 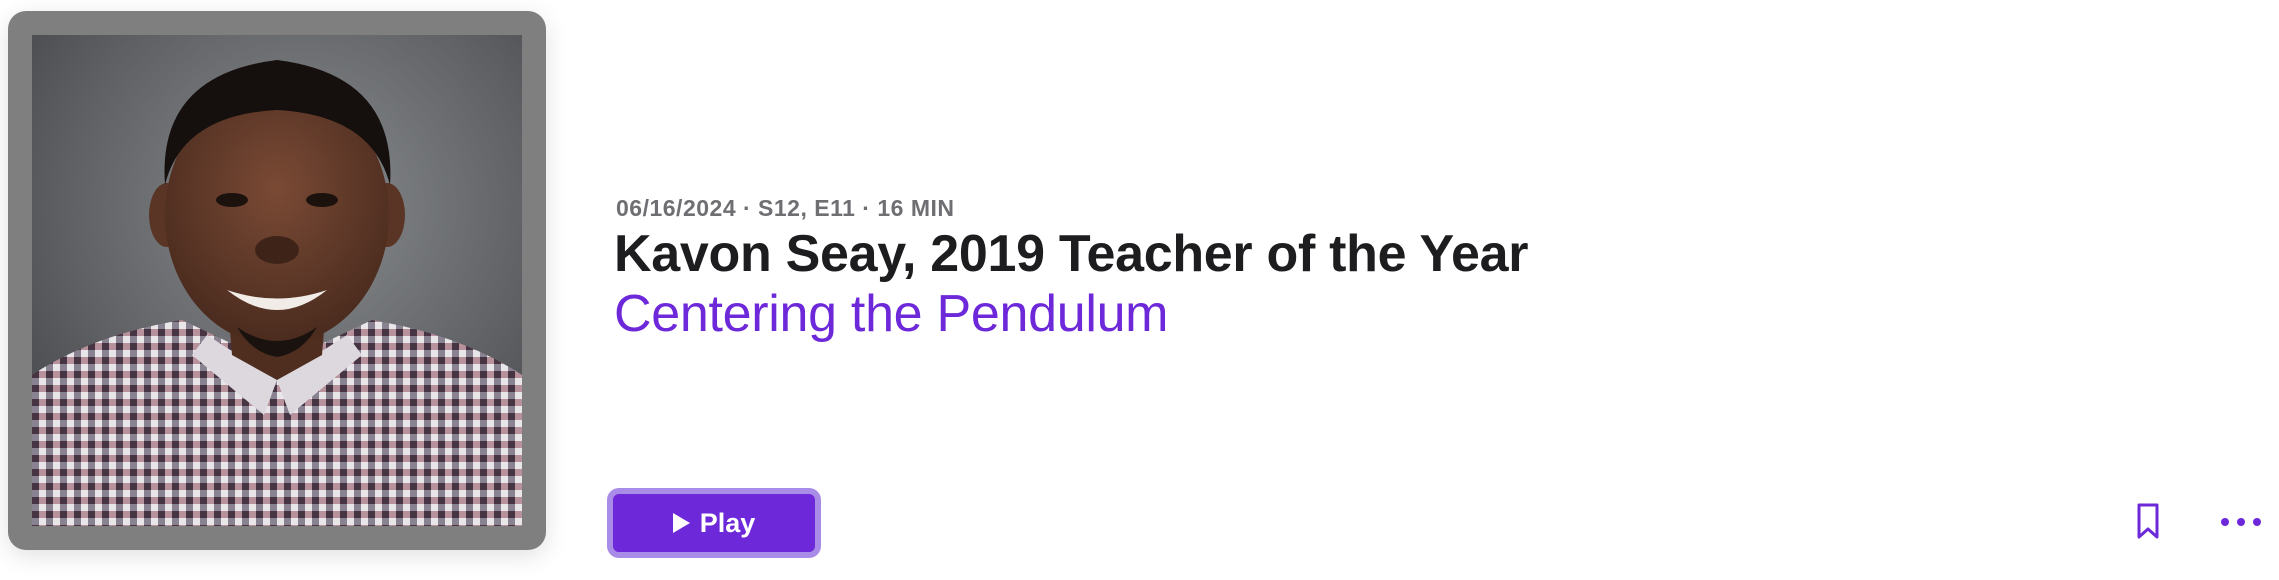 What do you see at coordinates (727, 522) in the screenshot?
I see `play-button-label: Play` at bounding box center [727, 522].